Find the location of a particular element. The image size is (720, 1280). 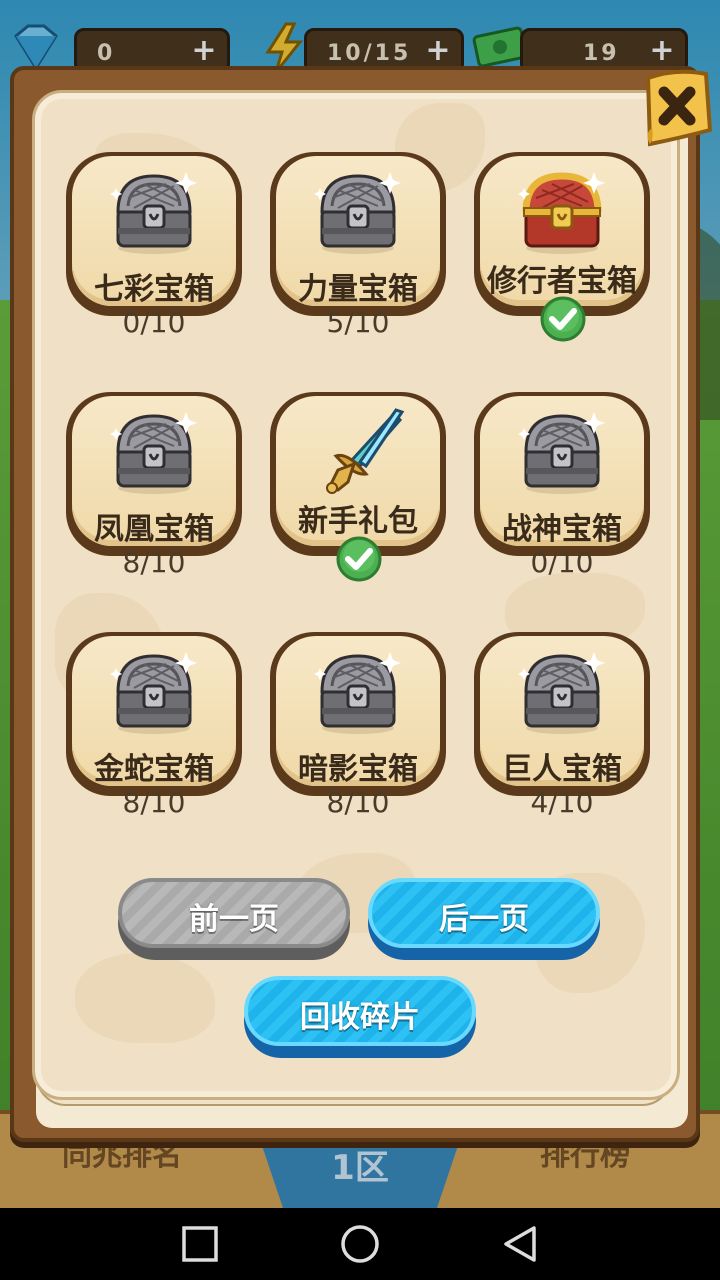

chest-tile: 修行者宝箱 is located at coordinates (562, 247).